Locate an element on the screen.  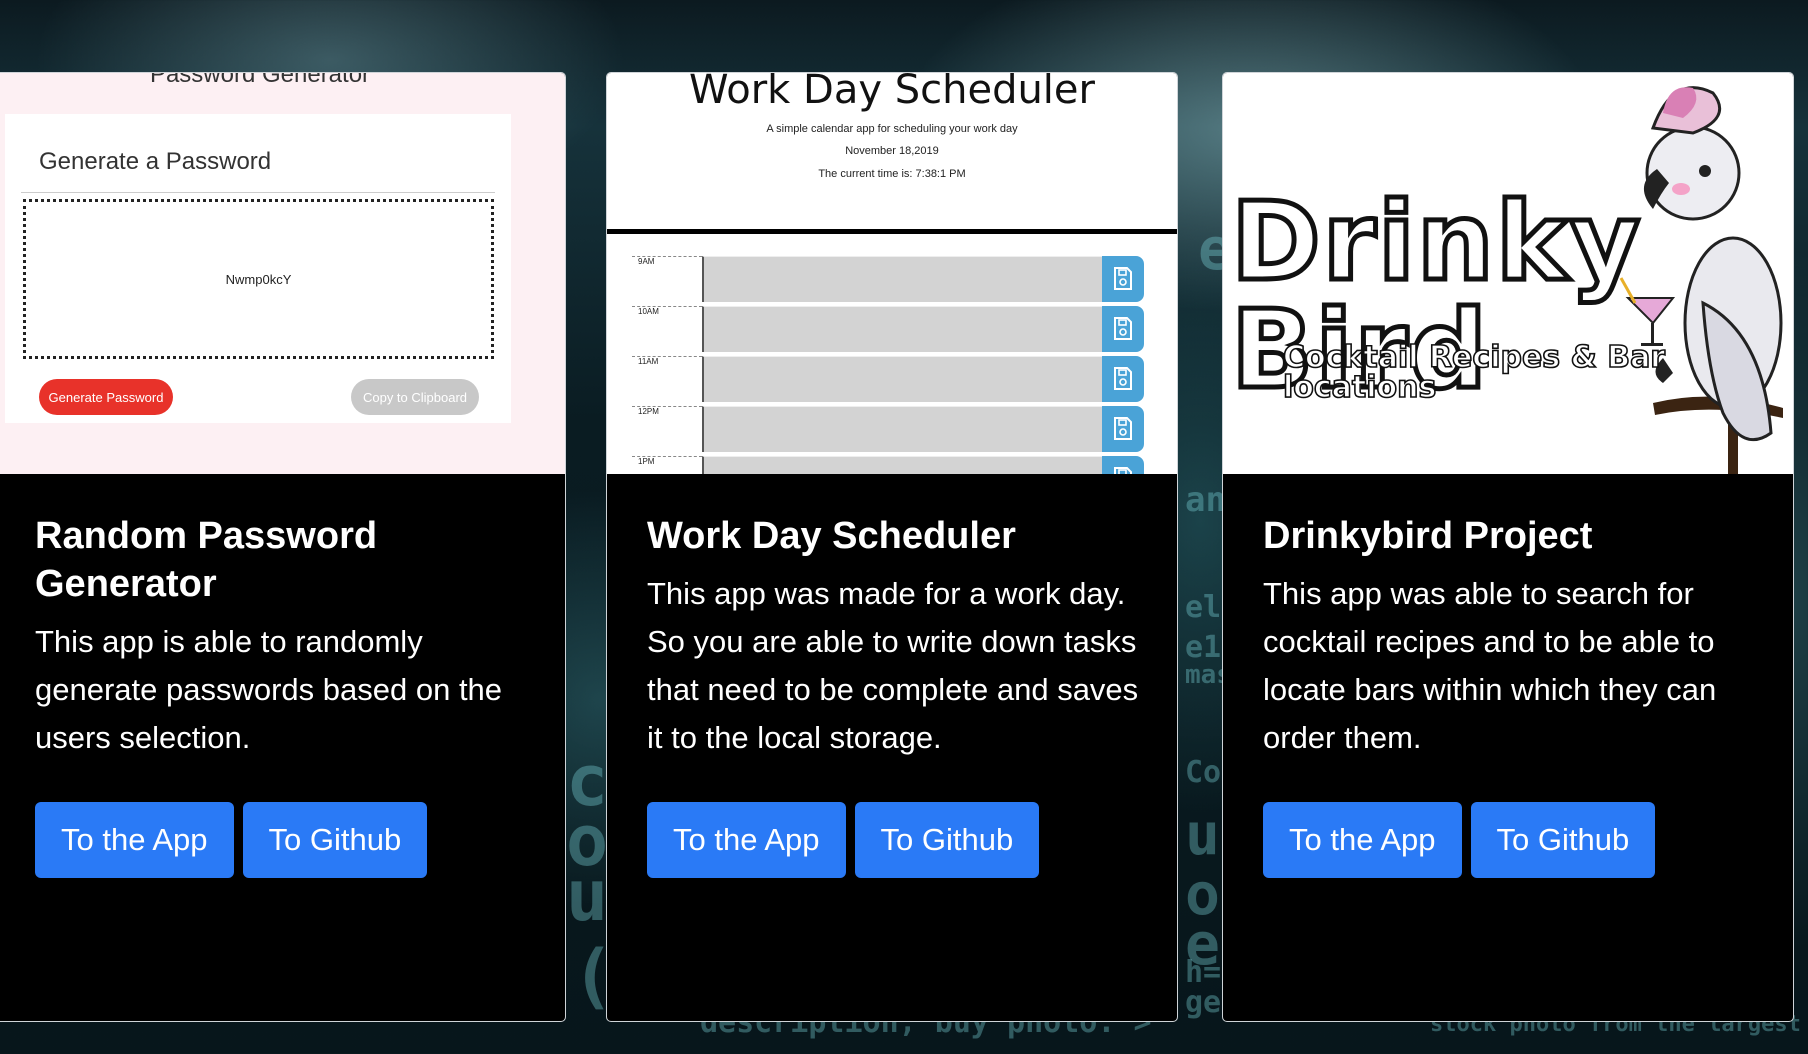
thumb-date: November 18,2019 is located at coordinates (892, 151).